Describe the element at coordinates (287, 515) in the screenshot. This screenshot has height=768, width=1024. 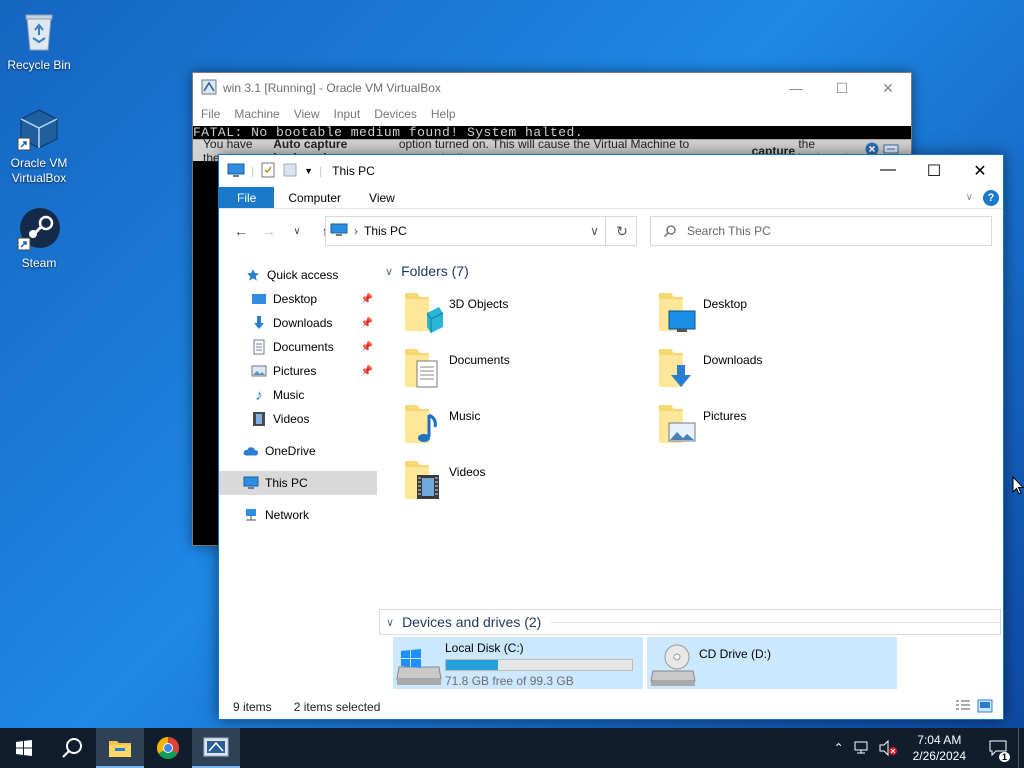
I see `nav-label-network: Network` at that location.